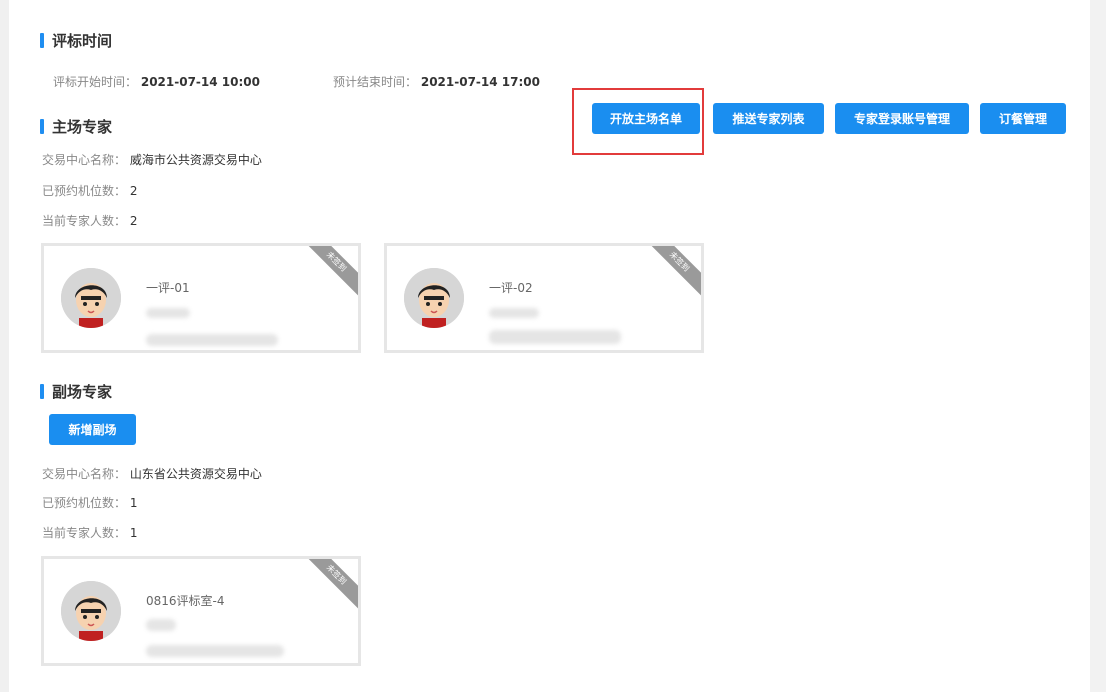 The image size is (1106, 692). Describe the element at coordinates (133, 503) in the screenshot. I see `sub-seats-value: 1` at that location.